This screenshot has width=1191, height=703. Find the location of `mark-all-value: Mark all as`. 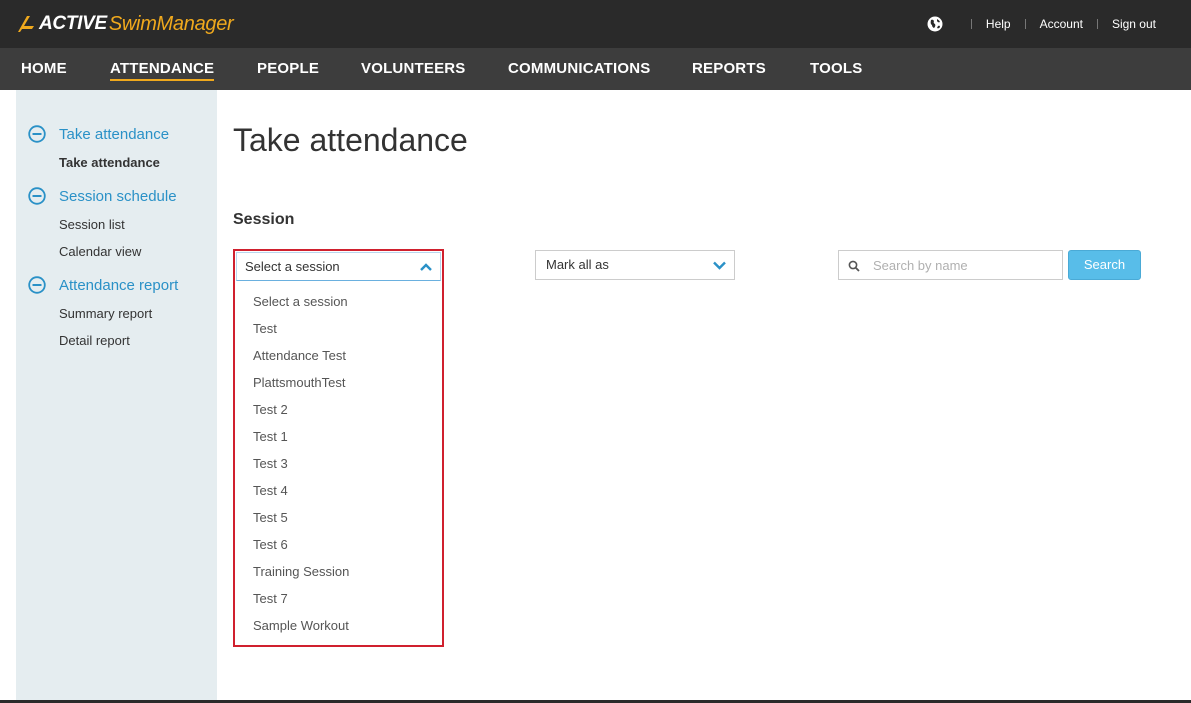

mark-all-value: Mark all as is located at coordinates (577, 264).